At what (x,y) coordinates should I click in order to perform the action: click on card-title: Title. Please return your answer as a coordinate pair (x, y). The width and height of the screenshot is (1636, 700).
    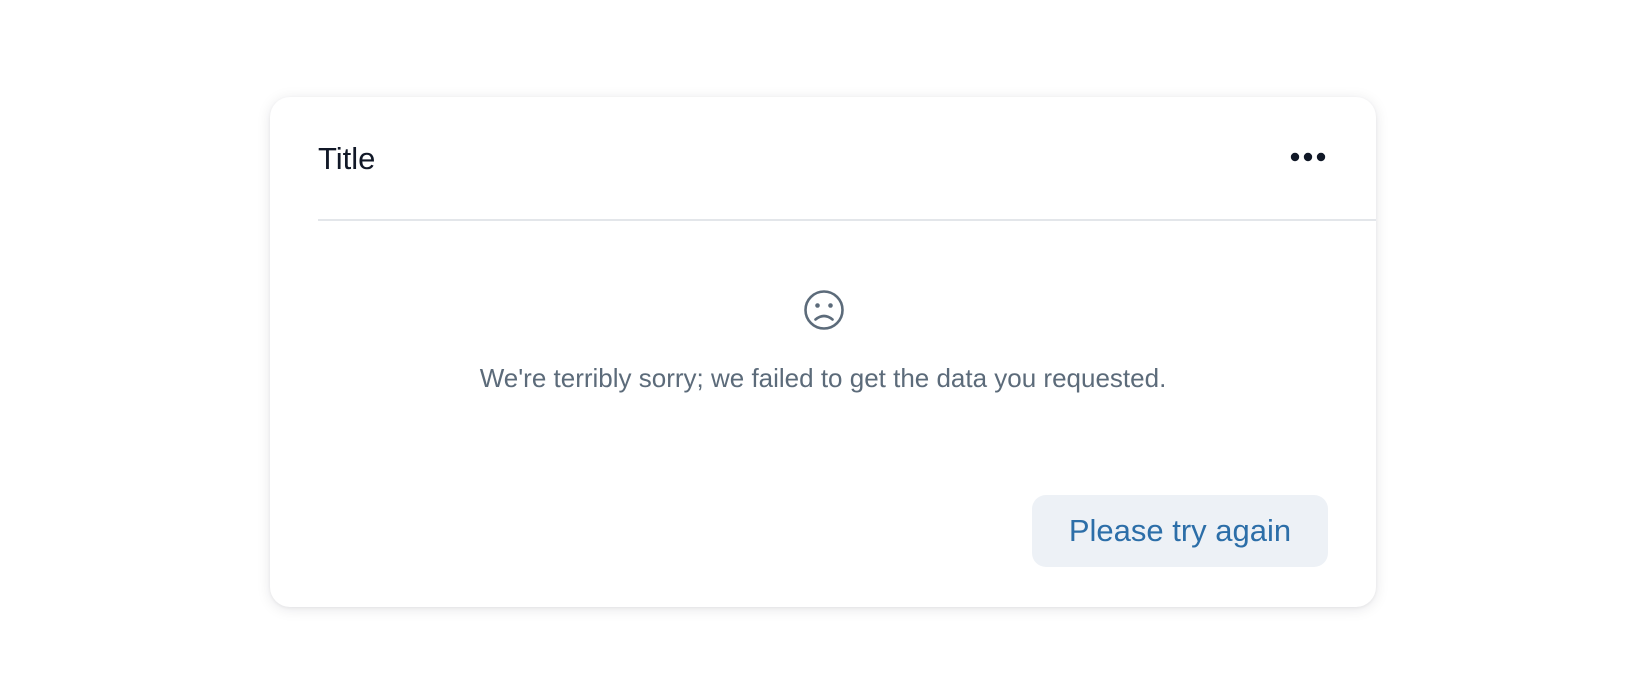
    Looking at the image, I should click on (347, 158).